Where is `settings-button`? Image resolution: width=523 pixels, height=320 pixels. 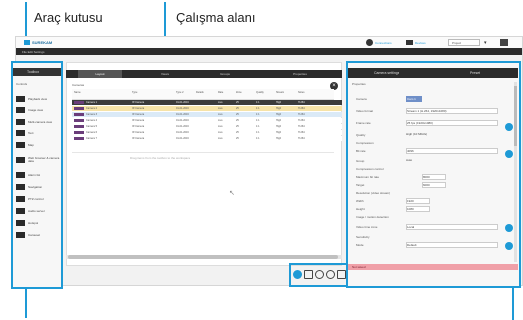 settings-button is located at coordinates (330, 274).